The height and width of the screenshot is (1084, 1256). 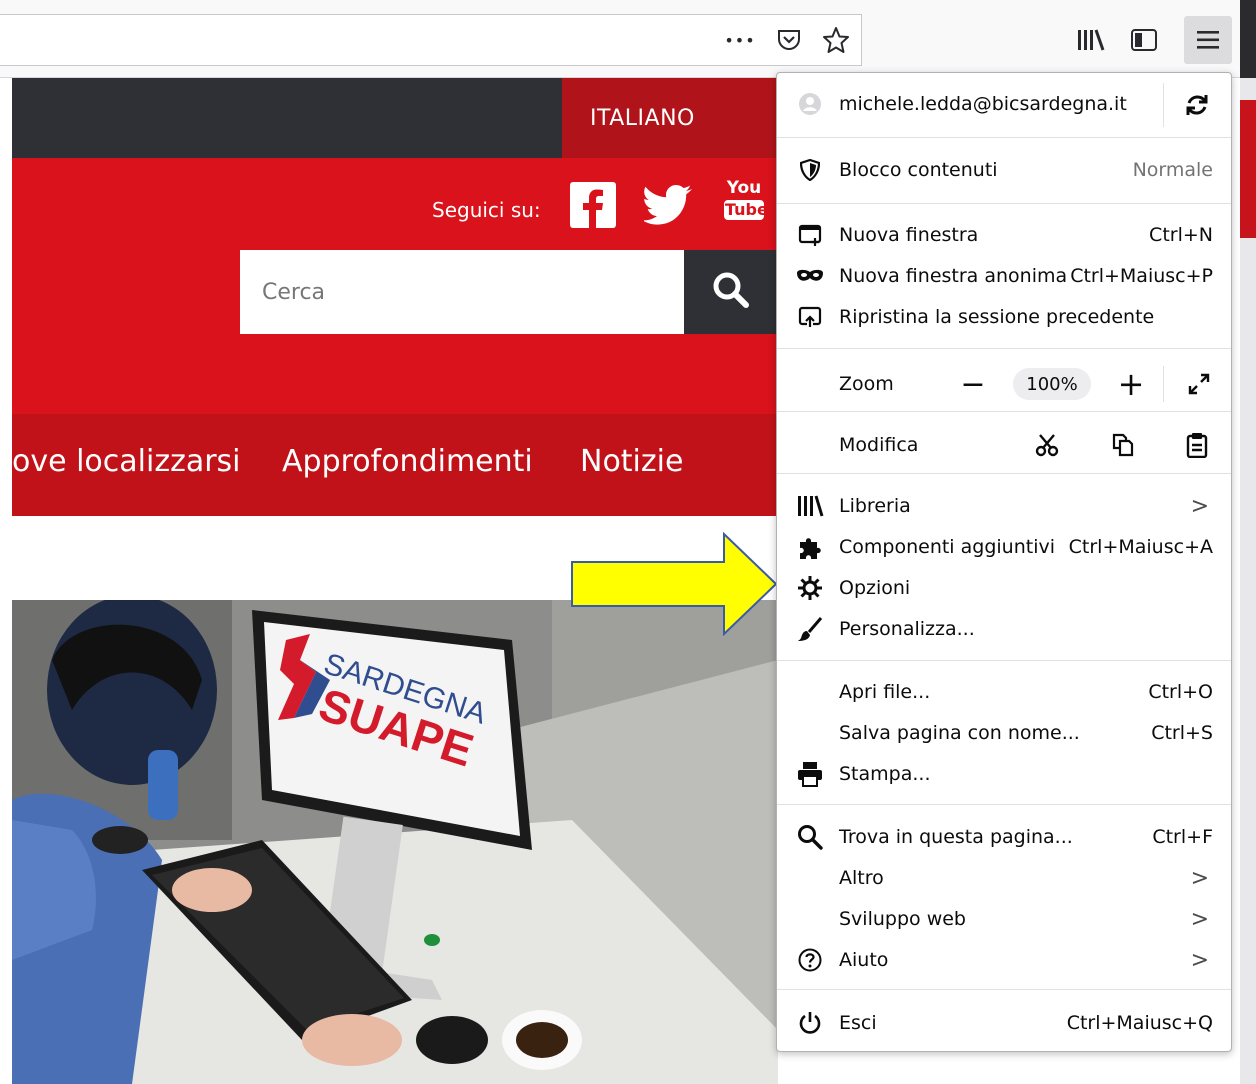 I want to click on shield-icon, so click(x=810, y=170).